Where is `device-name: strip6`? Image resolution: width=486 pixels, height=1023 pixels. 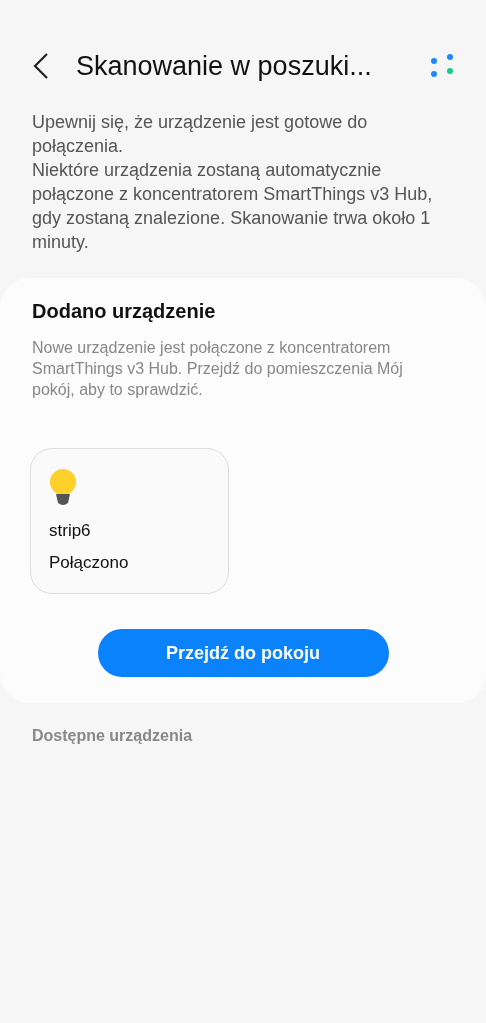
device-name: strip6 is located at coordinates (70, 531).